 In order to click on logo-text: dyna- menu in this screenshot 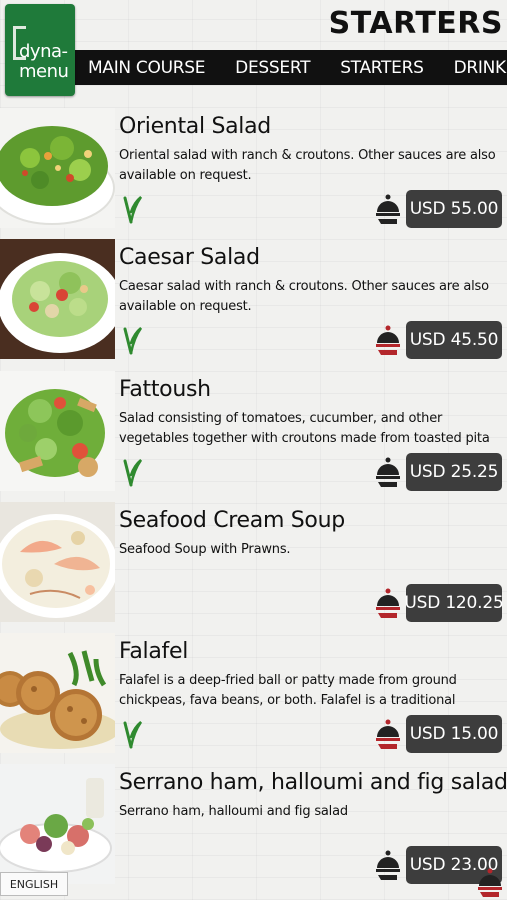, I will do `click(44, 61)`.